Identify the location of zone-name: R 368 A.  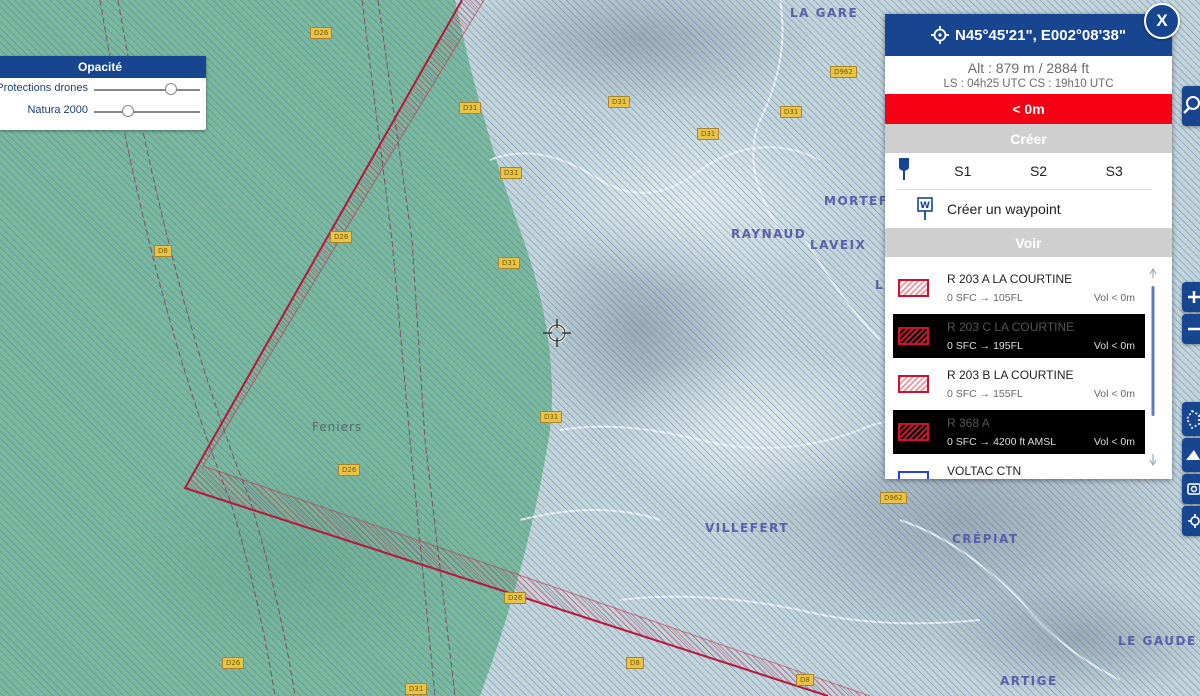
(968, 423).